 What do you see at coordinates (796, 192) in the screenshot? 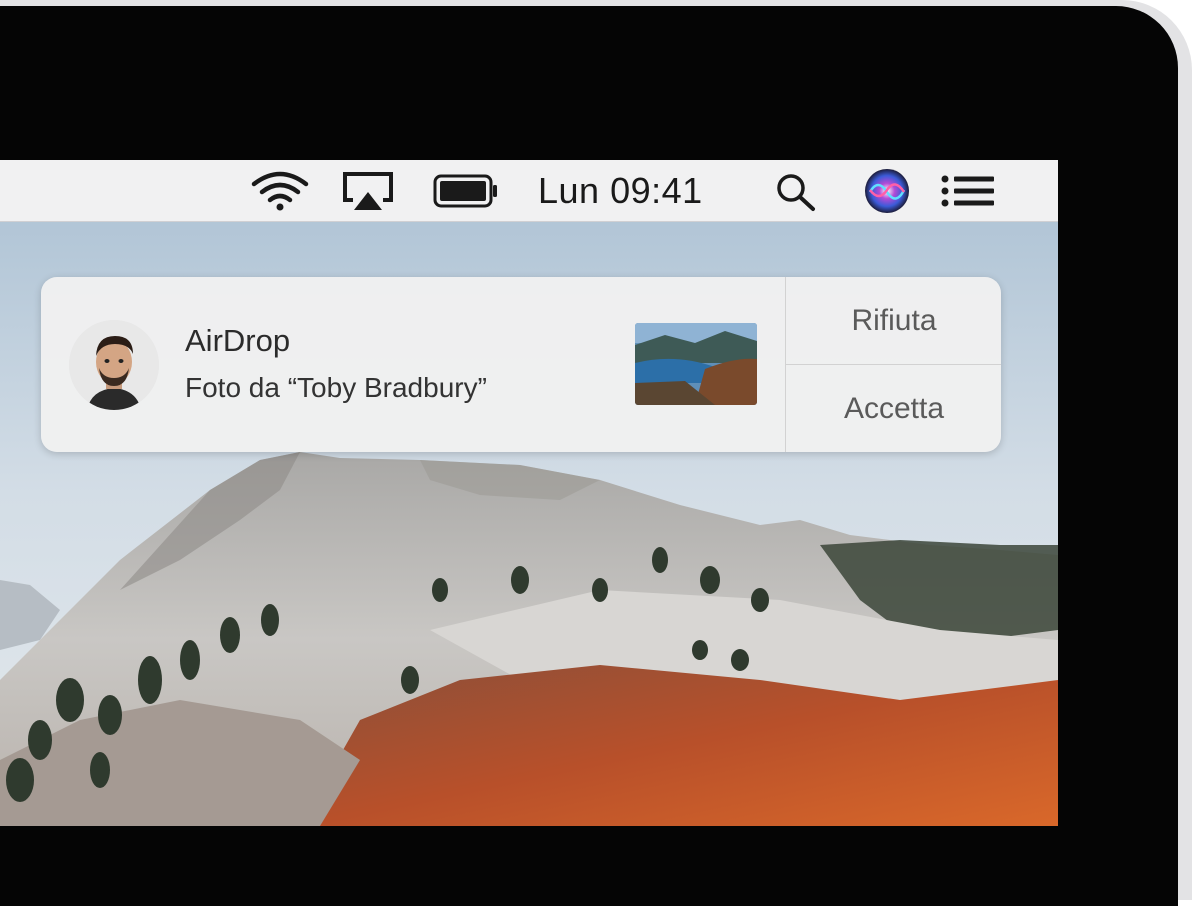
I see `spotlight-search-icon` at bounding box center [796, 192].